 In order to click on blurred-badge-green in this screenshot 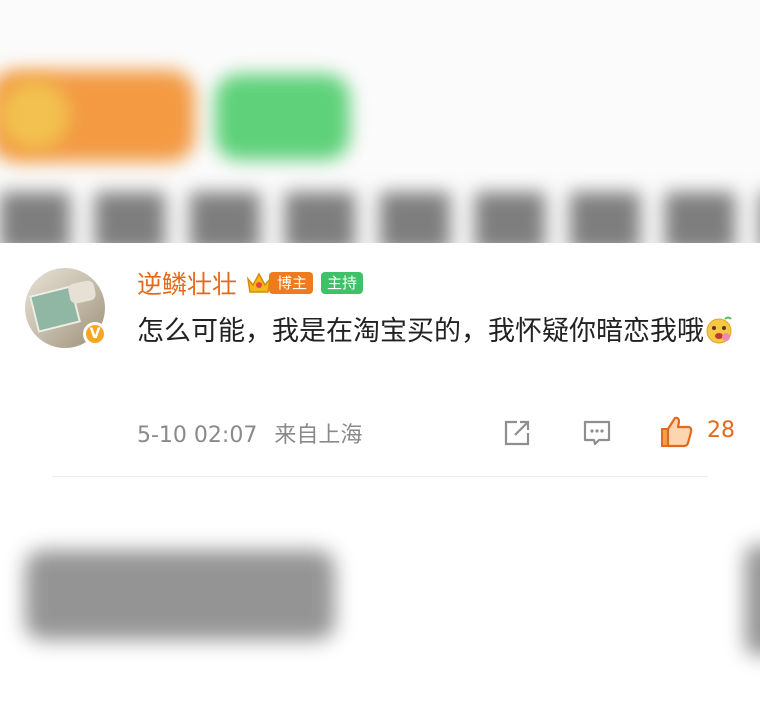, I will do `click(282, 117)`.